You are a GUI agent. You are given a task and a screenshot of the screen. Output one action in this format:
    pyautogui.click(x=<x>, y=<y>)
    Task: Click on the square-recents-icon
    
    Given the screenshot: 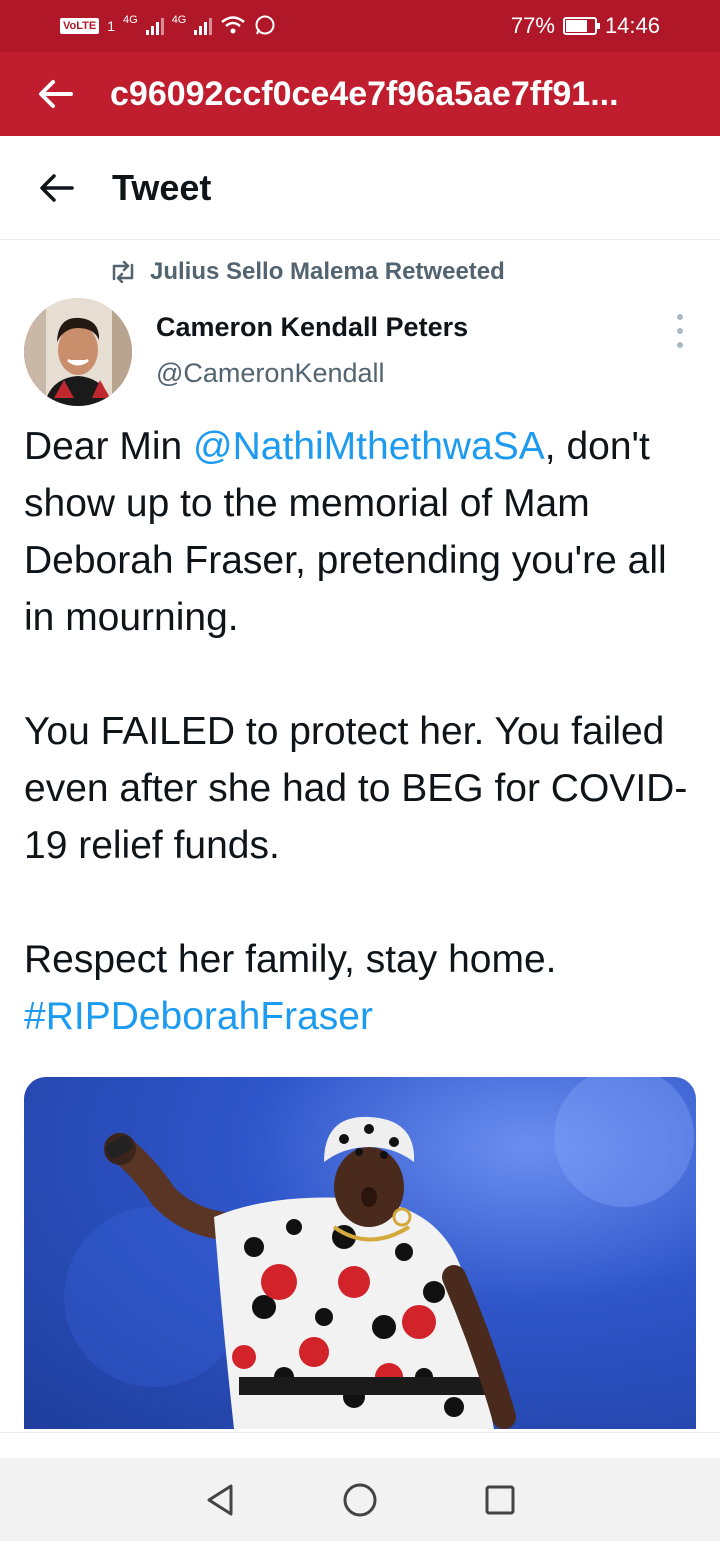 What is the action you would take?
    pyautogui.click(x=500, y=1499)
    